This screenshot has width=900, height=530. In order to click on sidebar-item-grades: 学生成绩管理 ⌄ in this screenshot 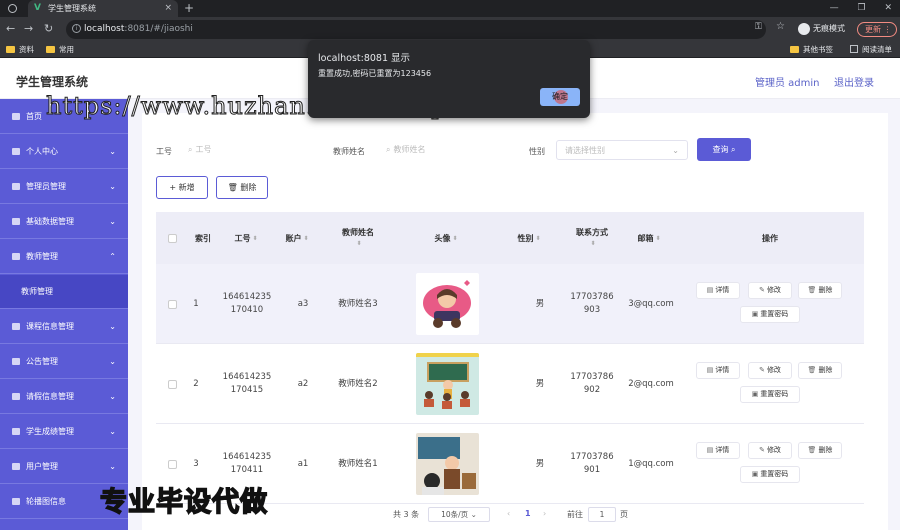, I will do `click(64, 431)`.